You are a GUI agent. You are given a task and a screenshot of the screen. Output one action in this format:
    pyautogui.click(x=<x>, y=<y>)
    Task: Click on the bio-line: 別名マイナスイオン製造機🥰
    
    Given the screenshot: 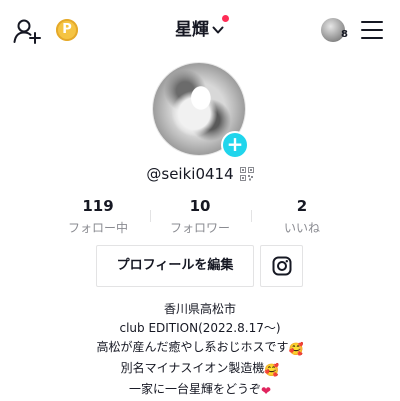 What is the action you would take?
    pyautogui.click(x=200, y=369)
    